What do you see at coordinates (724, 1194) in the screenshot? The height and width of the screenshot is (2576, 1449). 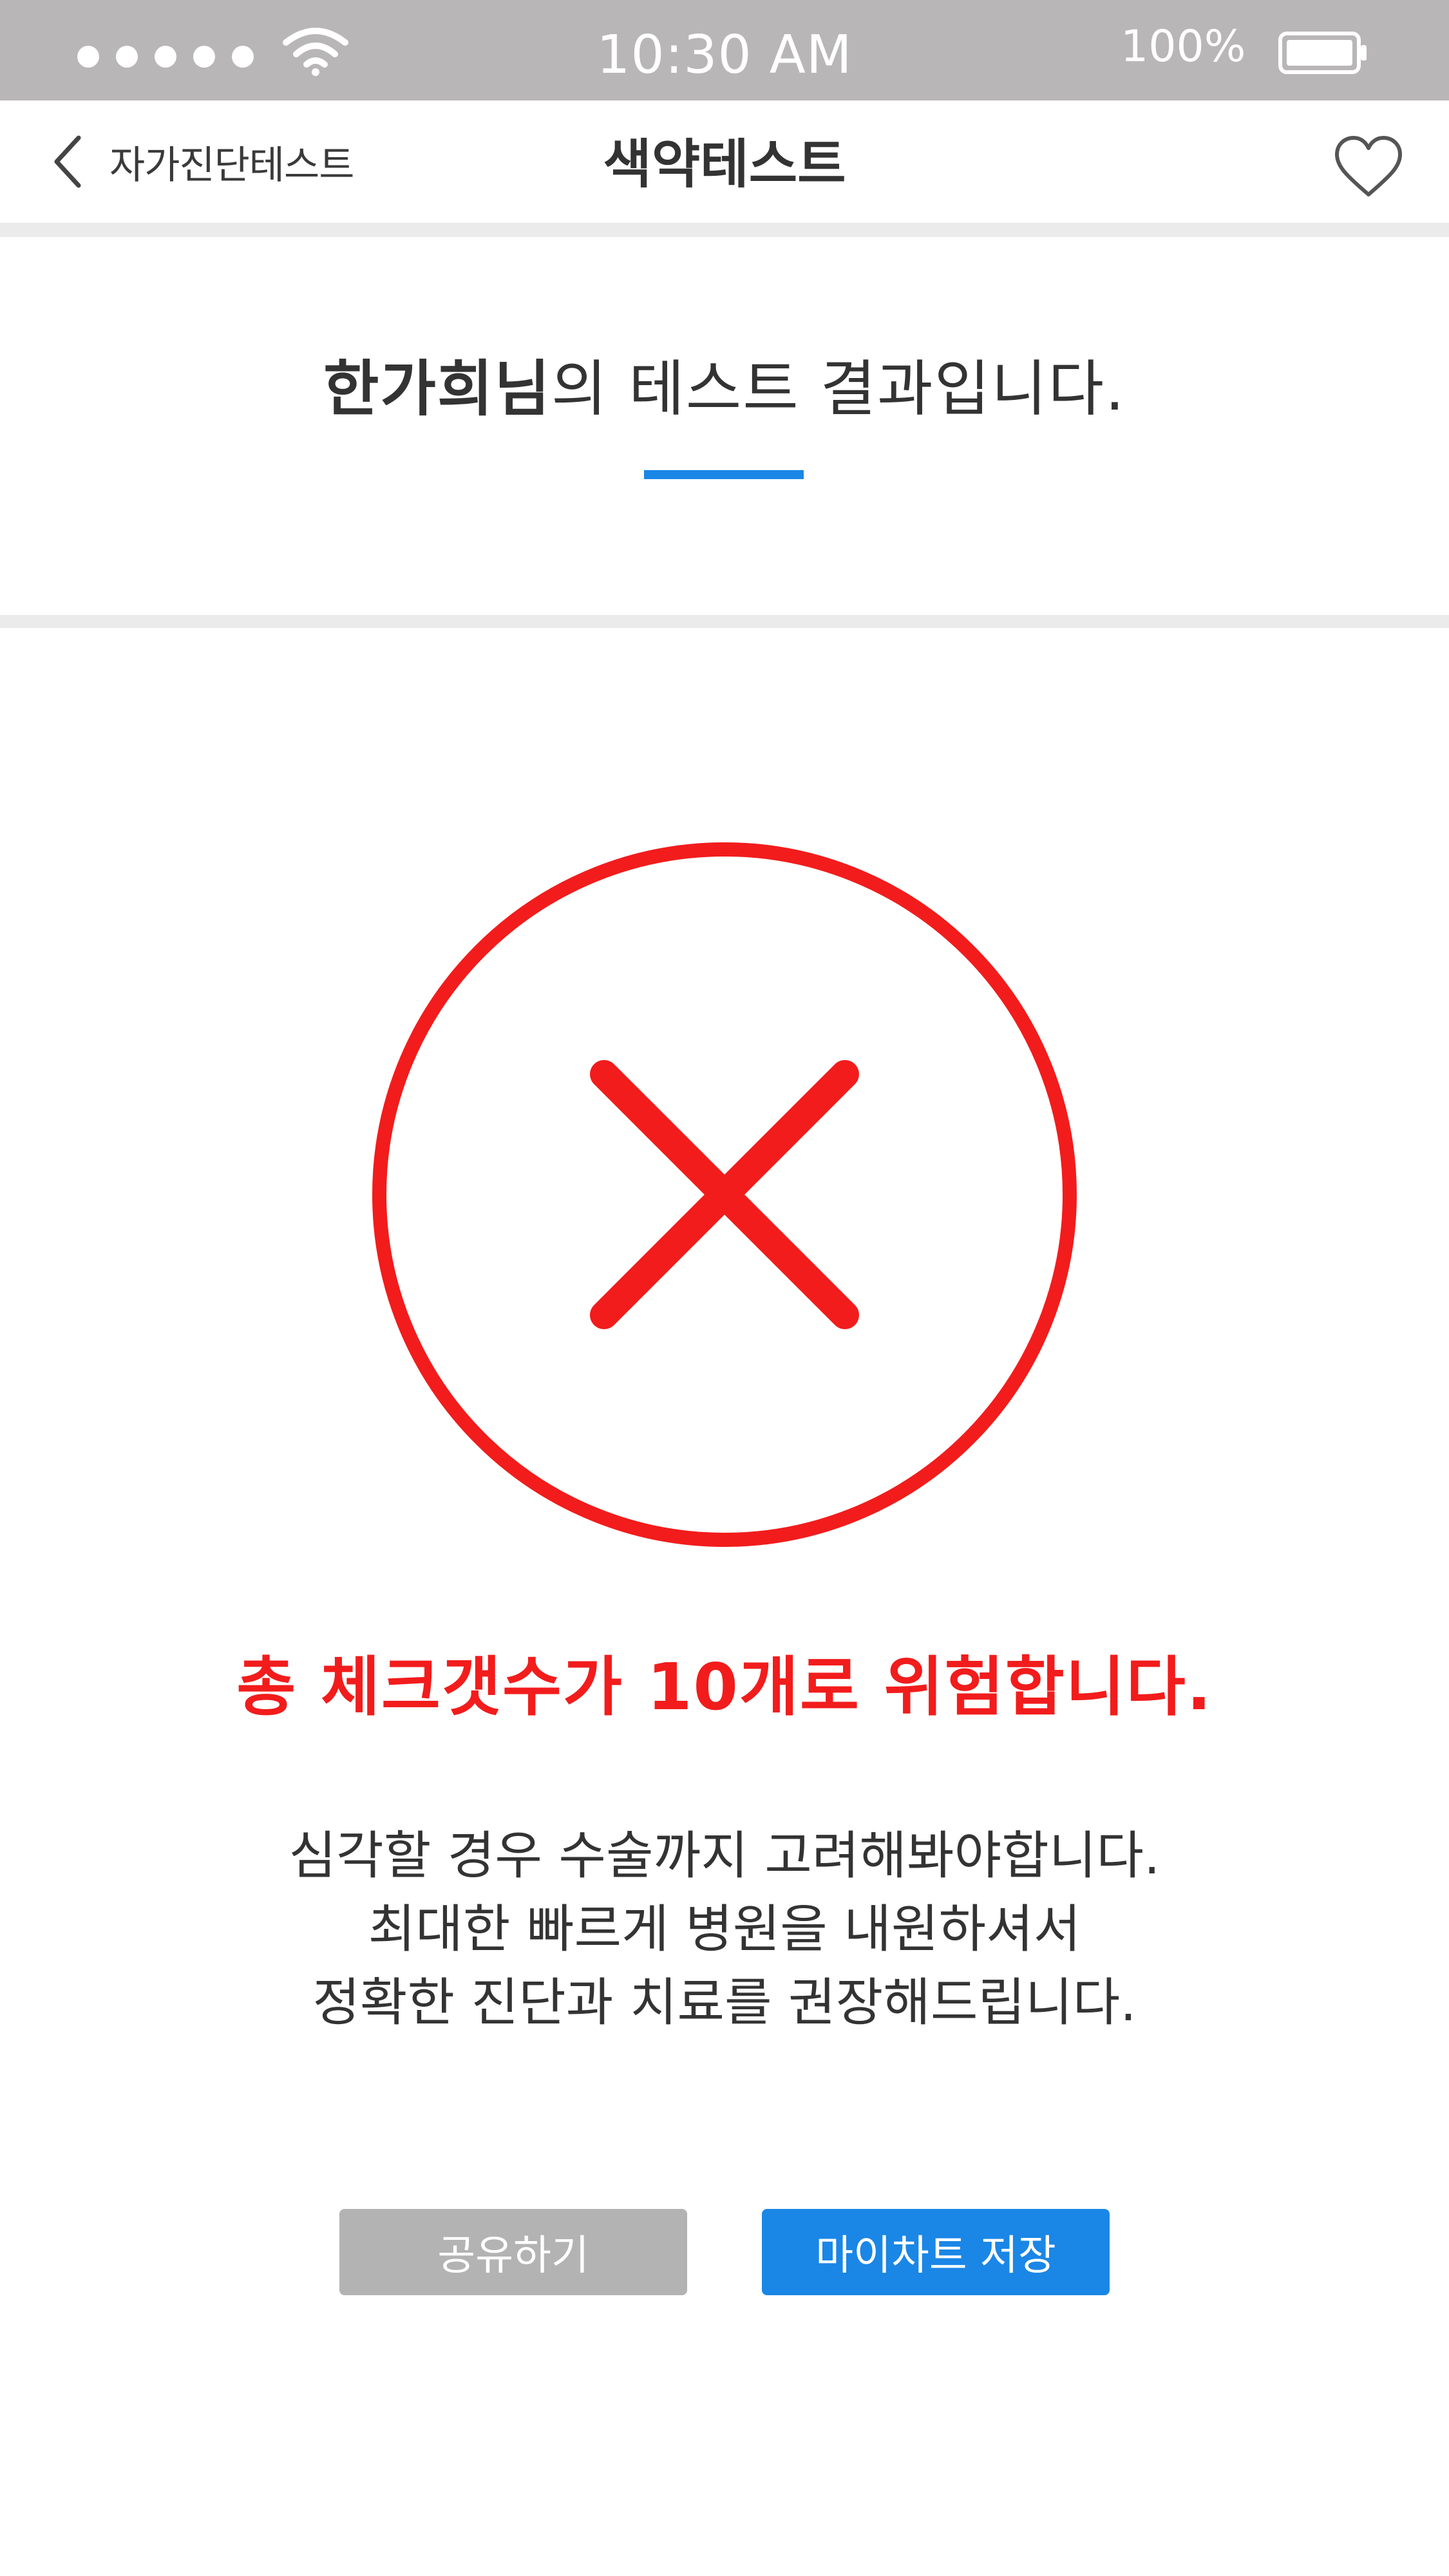 I see `x-circle-icon` at bounding box center [724, 1194].